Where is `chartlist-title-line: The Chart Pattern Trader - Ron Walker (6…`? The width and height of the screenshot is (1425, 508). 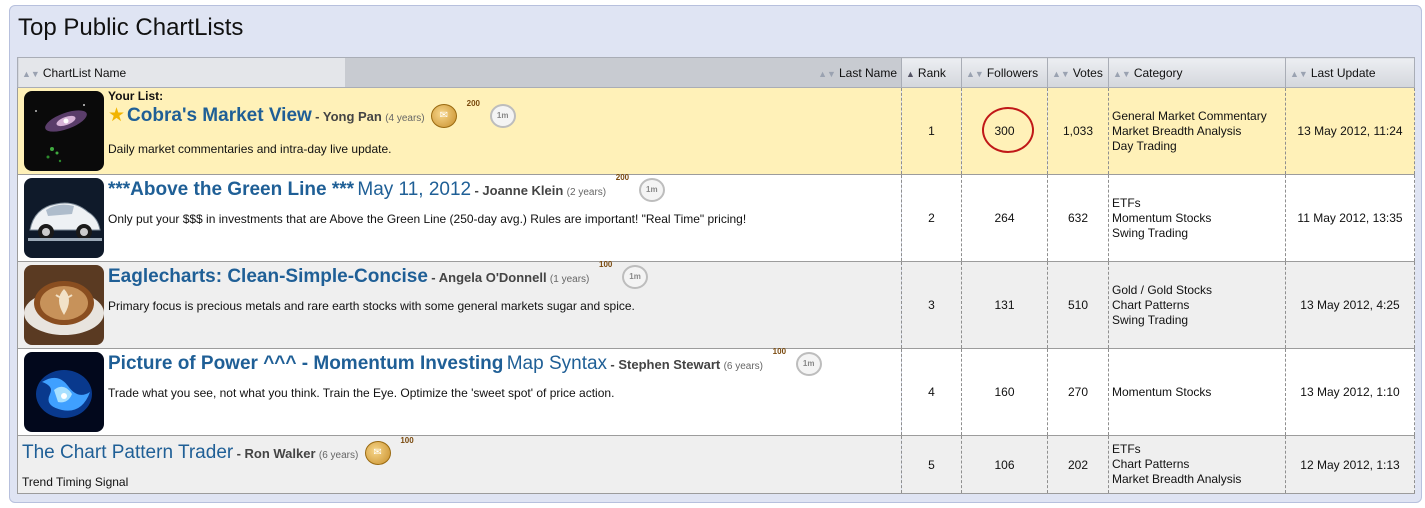
chartlist-title-line: The Chart Pattern Trader - Ron Walker (6… is located at coordinates (458, 452).